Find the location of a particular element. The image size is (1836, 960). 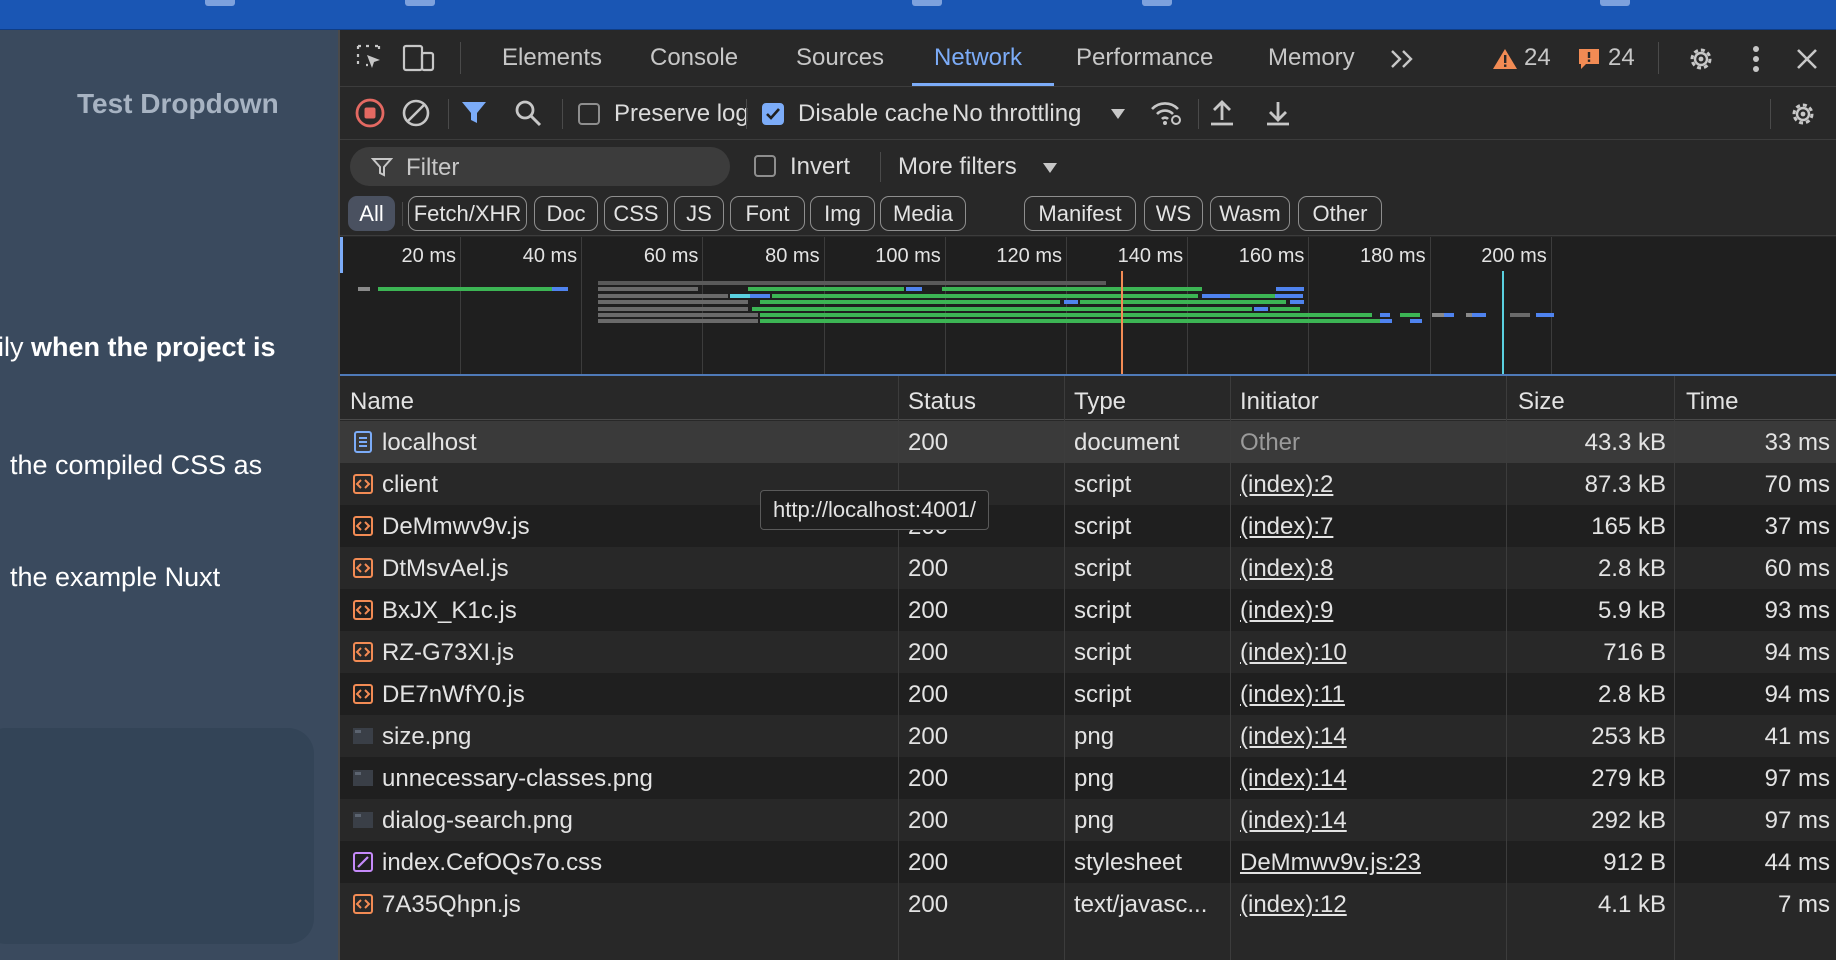

request-type: script is located at coordinates (1103, 526).